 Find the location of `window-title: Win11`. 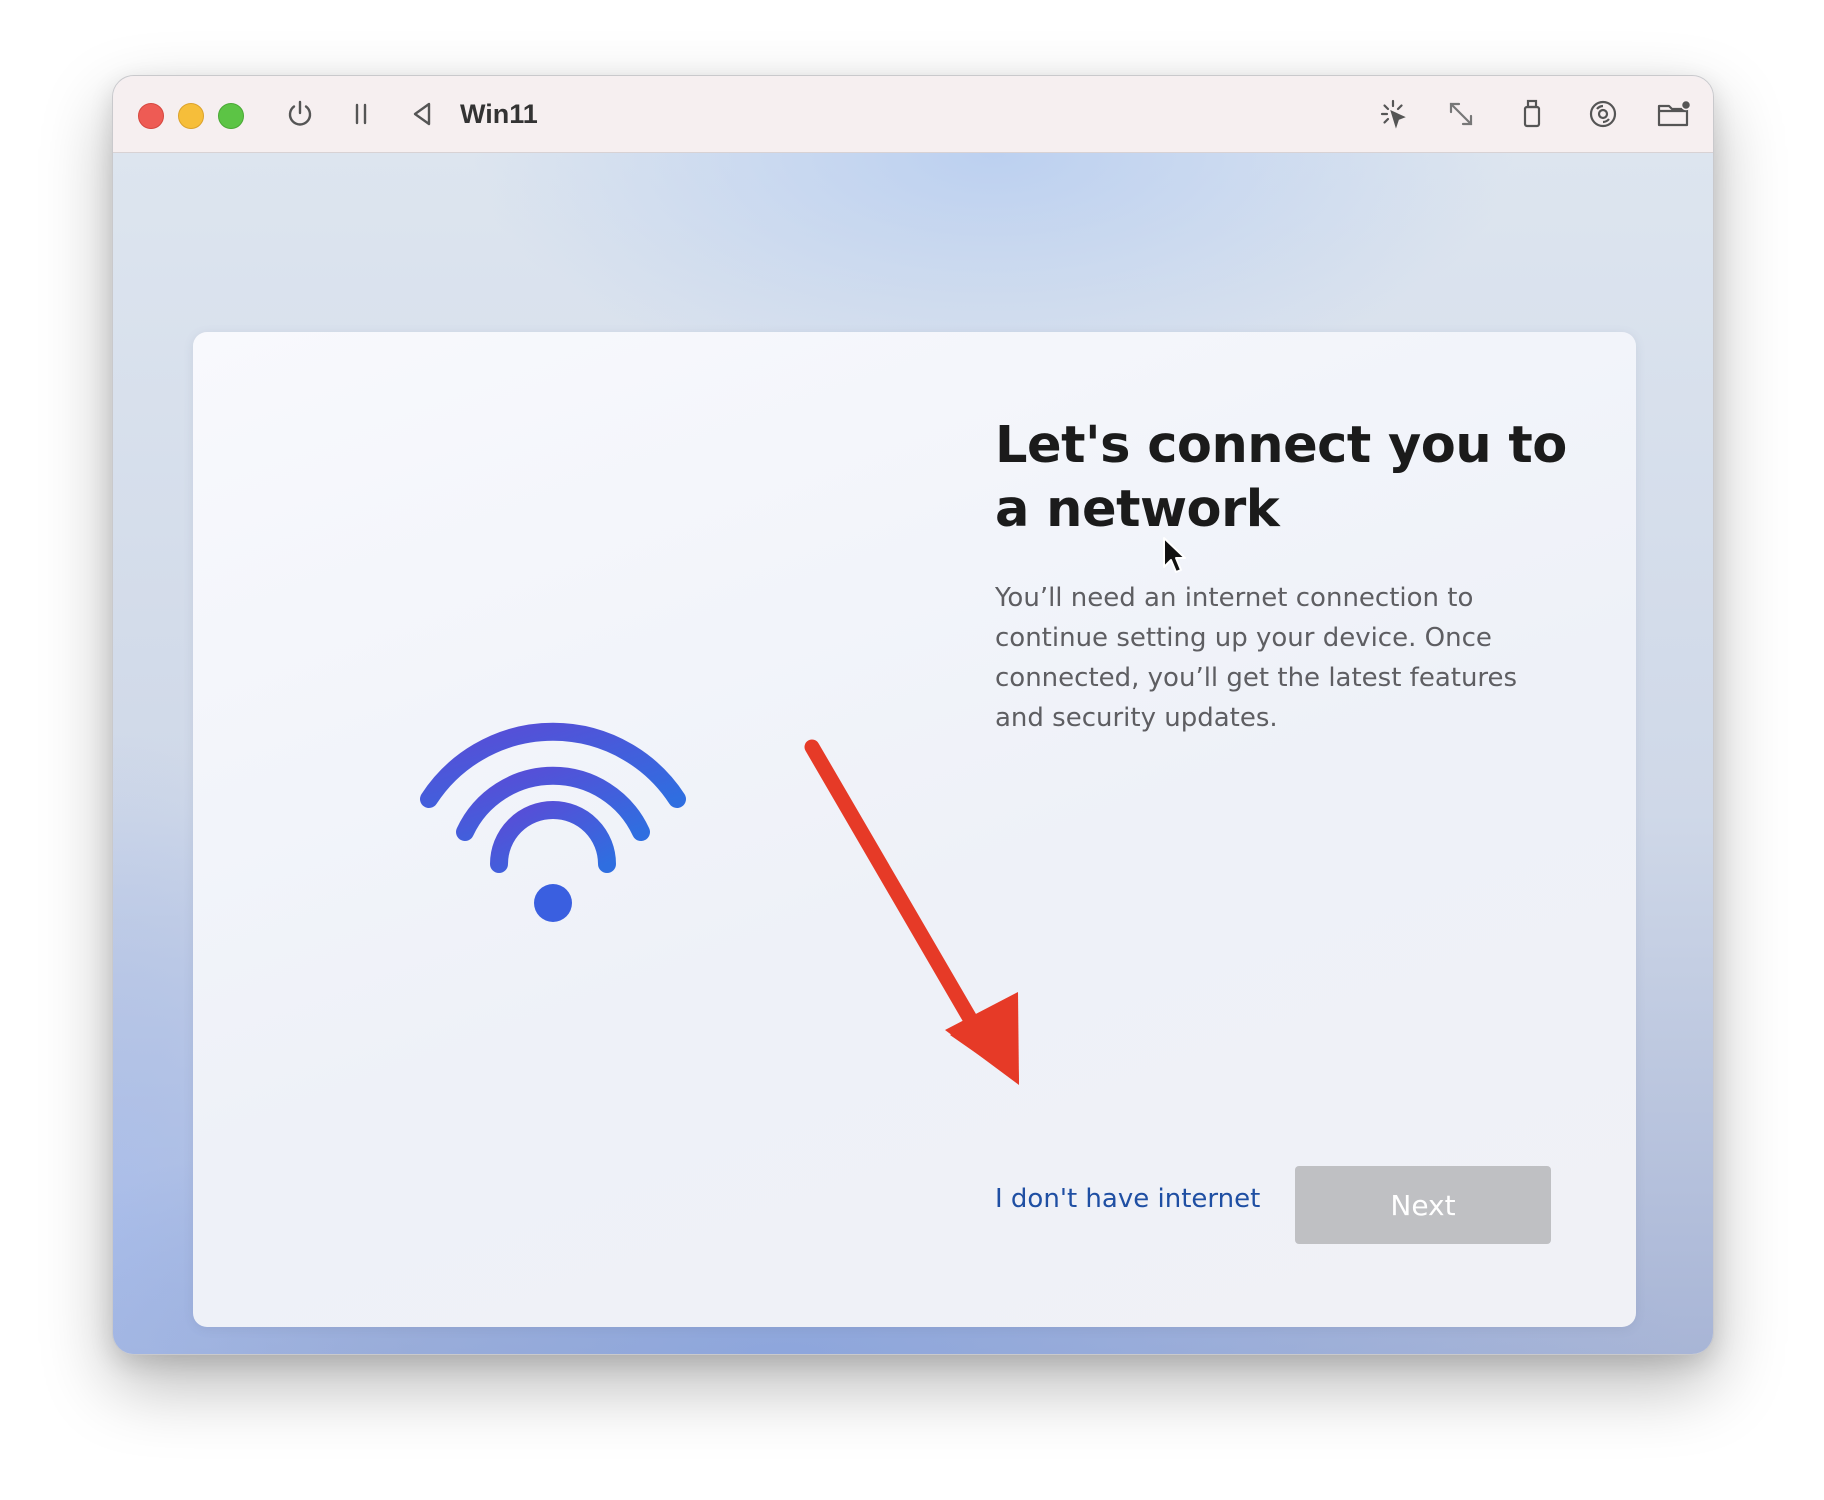

window-title: Win11 is located at coordinates (499, 114).